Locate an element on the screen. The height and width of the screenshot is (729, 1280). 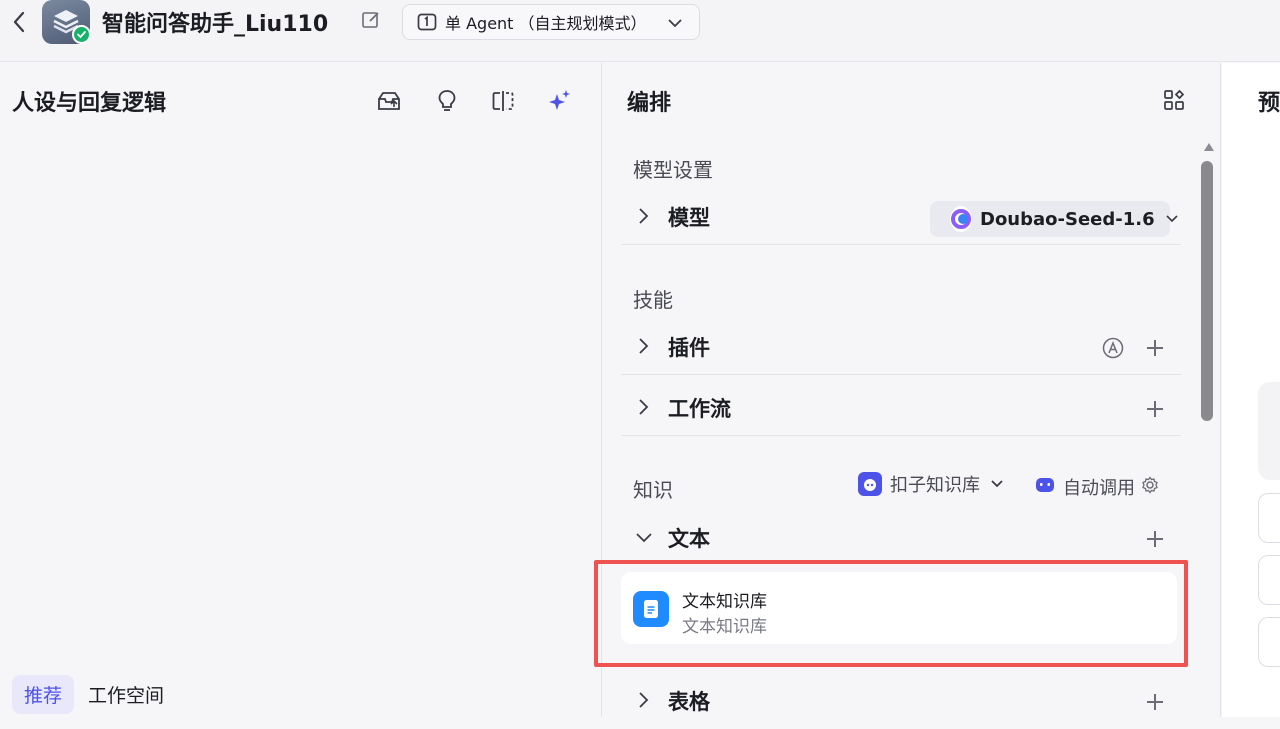
robot-icon is located at coordinates (1045, 487).